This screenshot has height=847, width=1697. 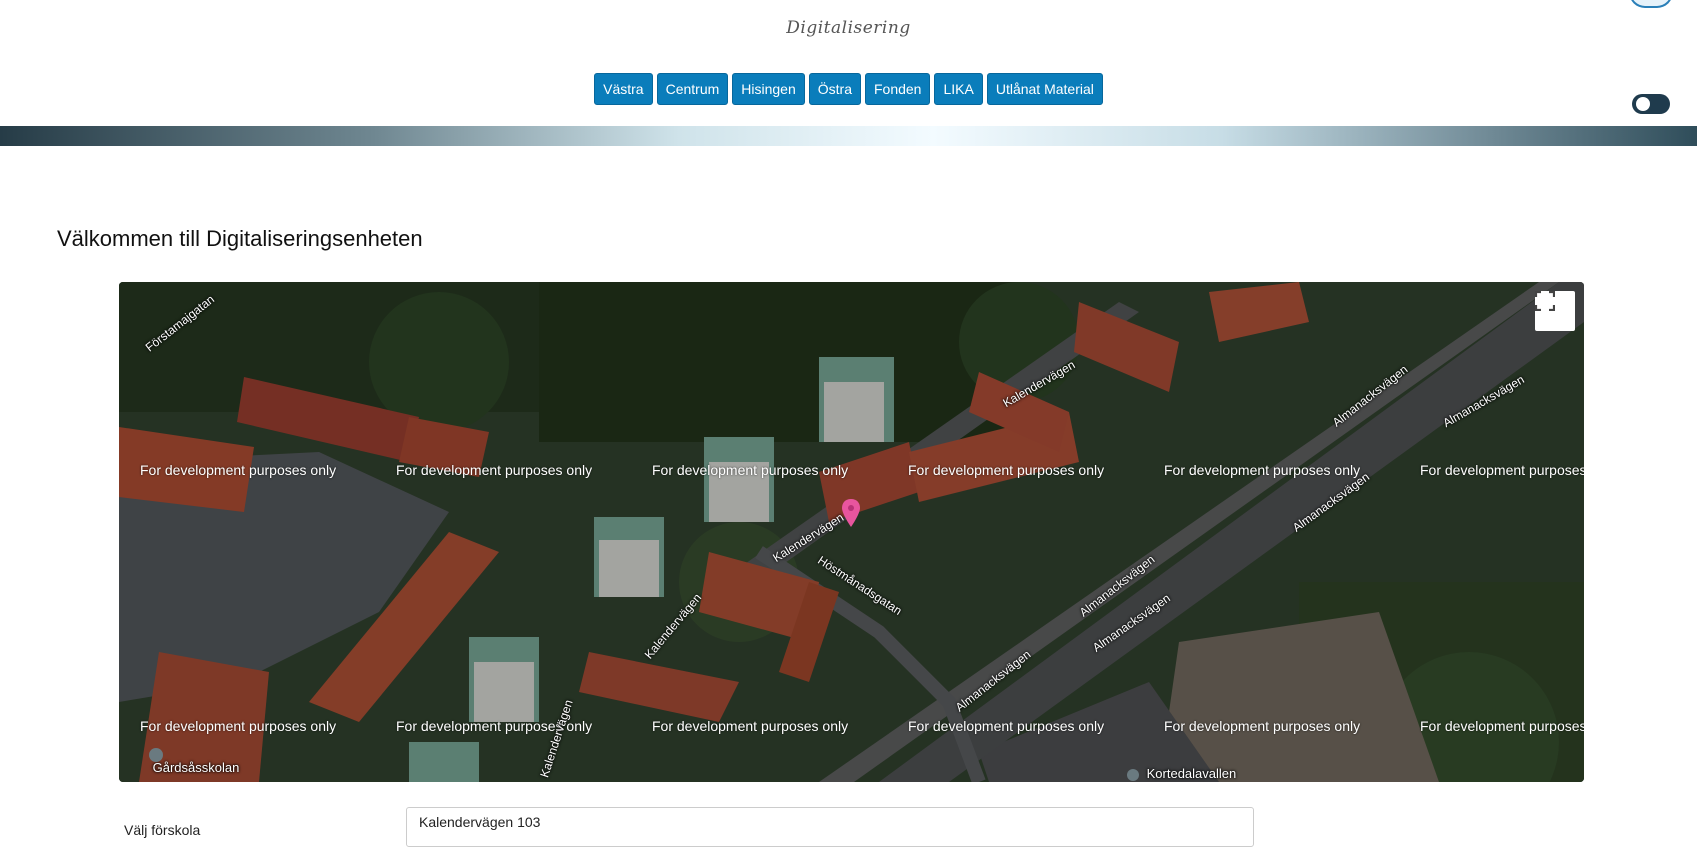 I want to click on header-gradient-band, so click(x=848, y=136).